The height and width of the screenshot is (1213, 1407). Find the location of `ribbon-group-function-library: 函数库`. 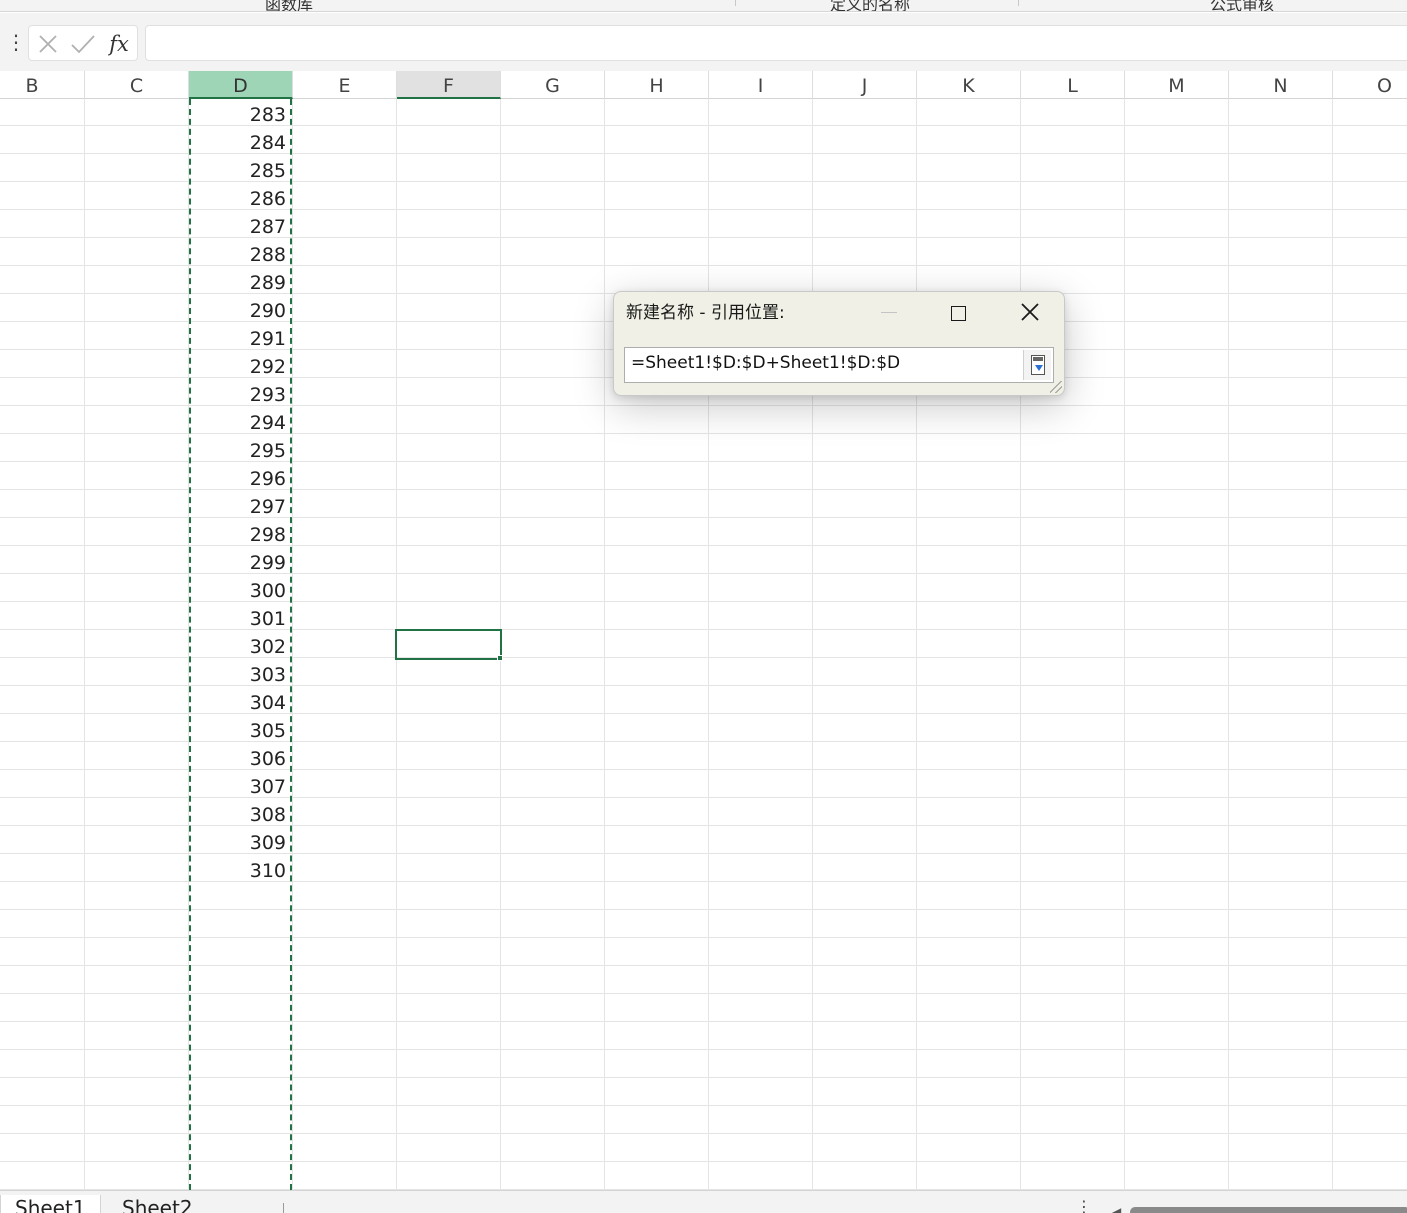

ribbon-group-function-library: 函数库 is located at coordinates (289, 6).